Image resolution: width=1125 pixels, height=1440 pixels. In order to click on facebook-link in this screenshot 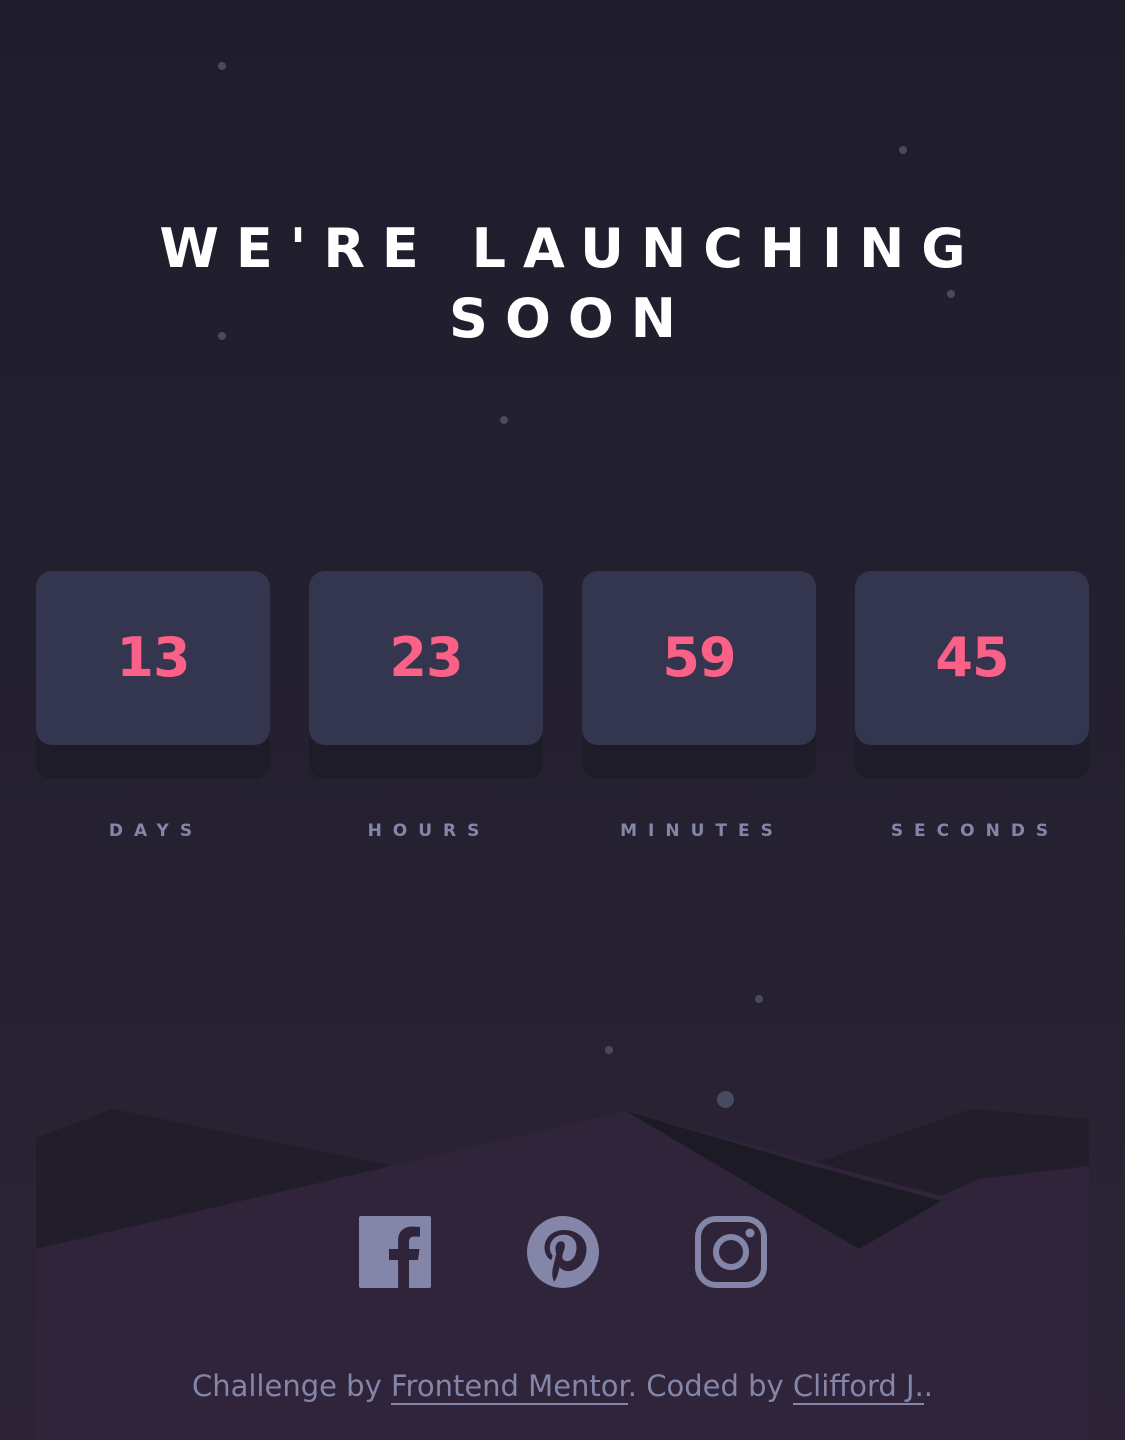, I will do `click(395, 1252)`.